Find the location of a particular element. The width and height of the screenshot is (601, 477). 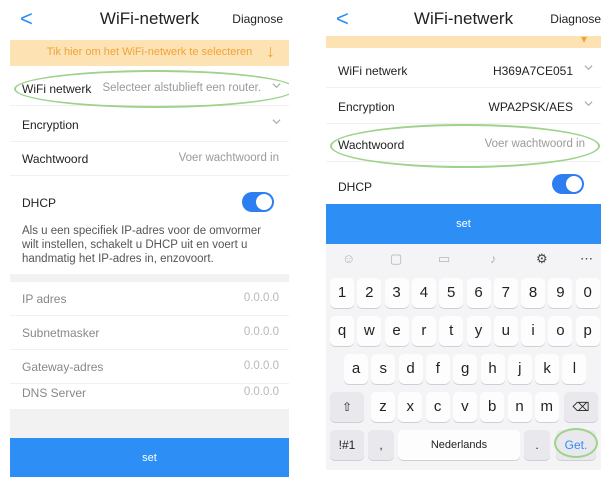

key-x: x is located at coordinates (410, 407).